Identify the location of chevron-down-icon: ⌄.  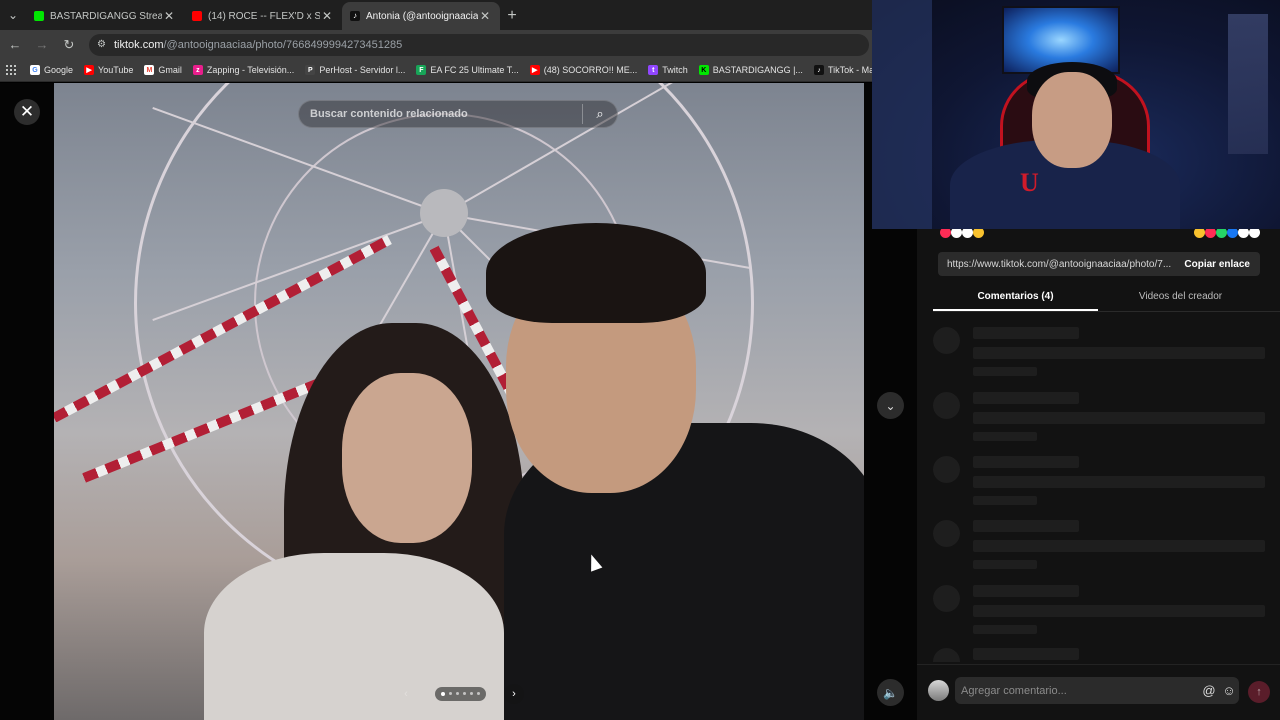
(890, 405).